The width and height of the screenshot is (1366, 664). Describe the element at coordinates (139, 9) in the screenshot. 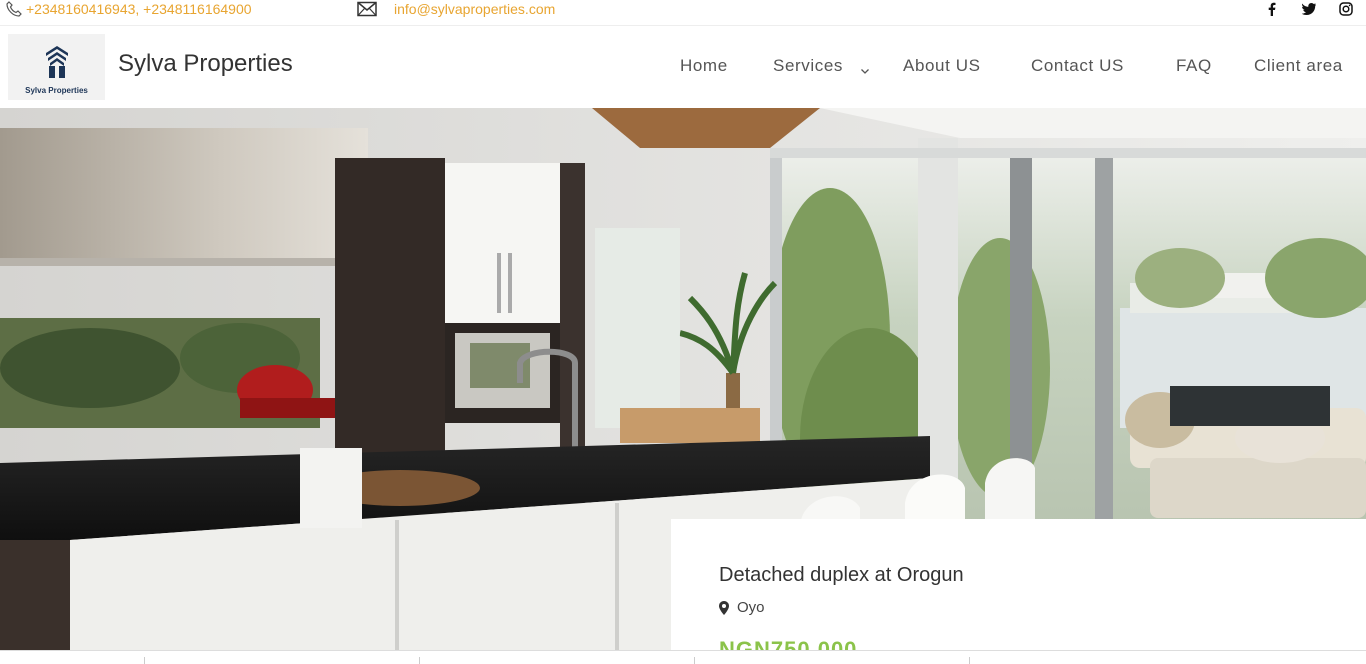

I see `phone-numbers: +2348160416943, +2348116164900` at that location.